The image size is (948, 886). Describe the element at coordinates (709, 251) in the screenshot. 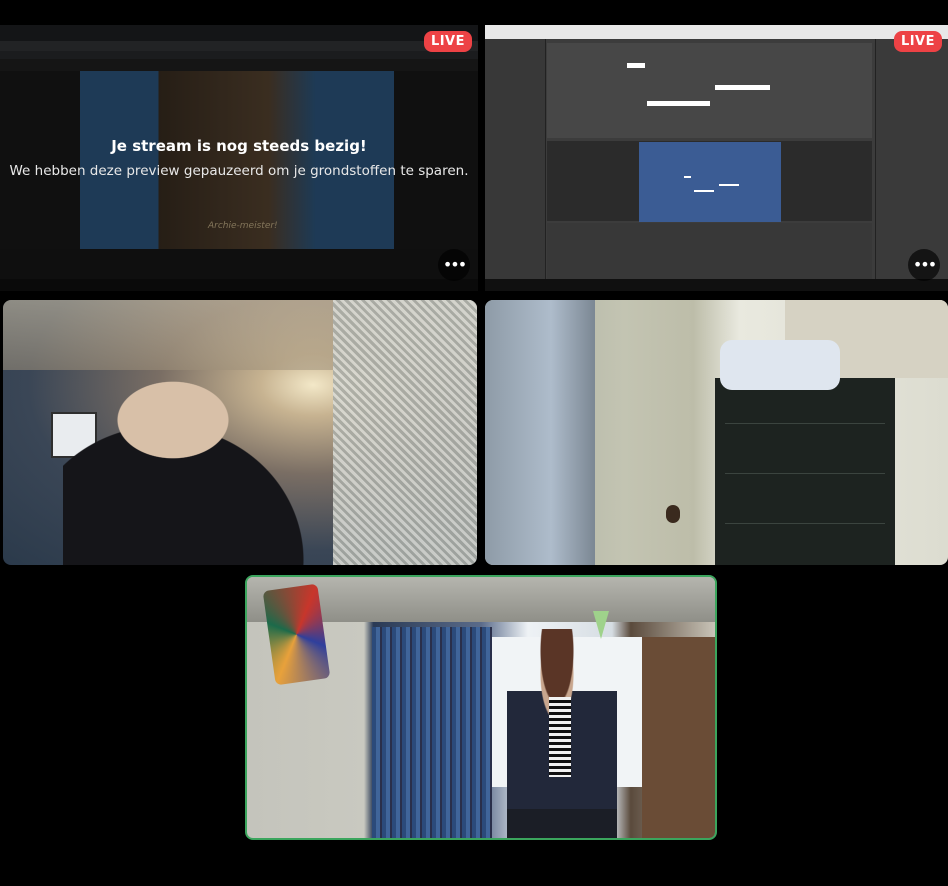

I see `editor-project-panel` at that location.